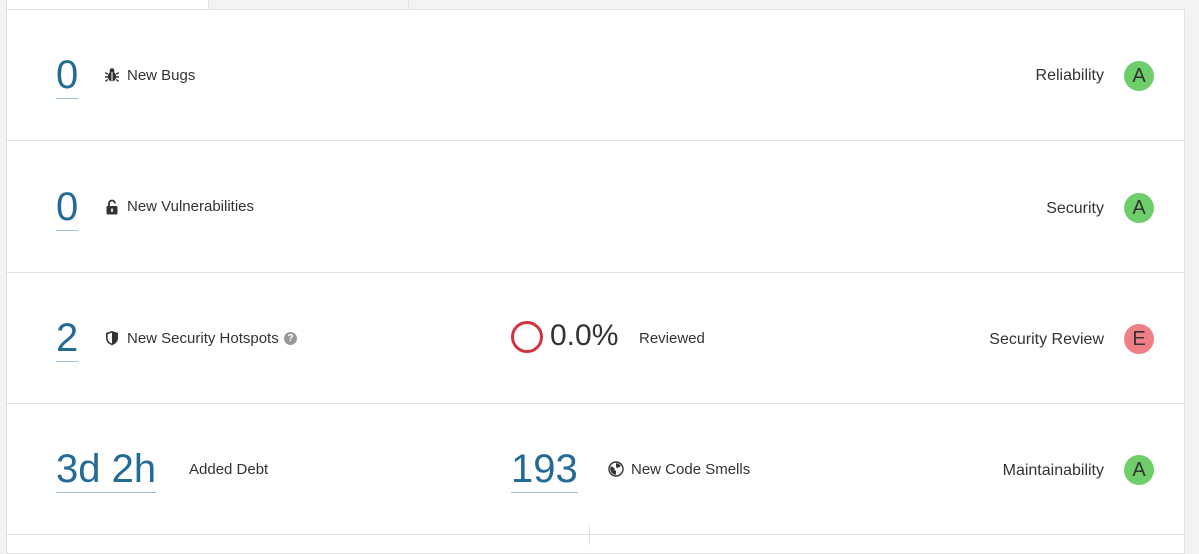 The height and width of the screenshot is (554, 1199). Describe the element at coordinates (527, 337) in the screenshot. I see `reviewed-ring-icon` at that location.